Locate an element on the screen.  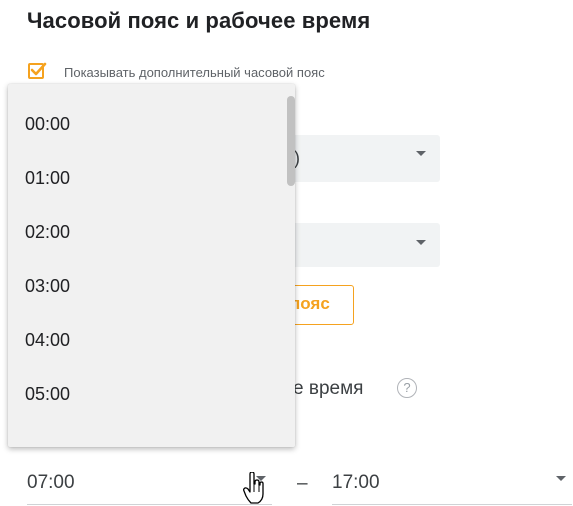
start-time-select: 07:00 is located at coordinates (149, 485).